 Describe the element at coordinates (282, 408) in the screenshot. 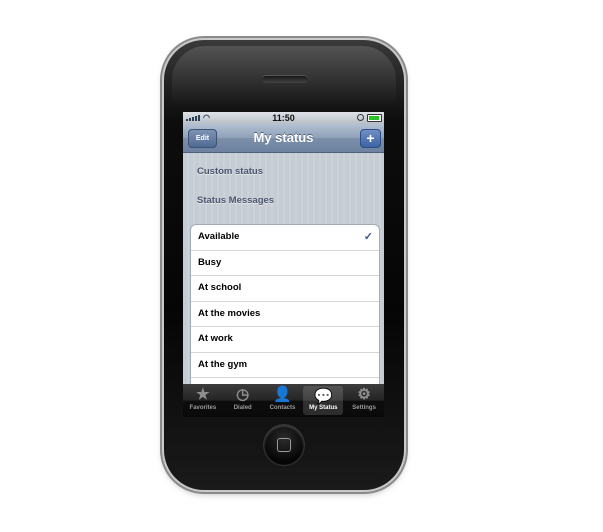

I see `tab-label: Contacts` at that location.